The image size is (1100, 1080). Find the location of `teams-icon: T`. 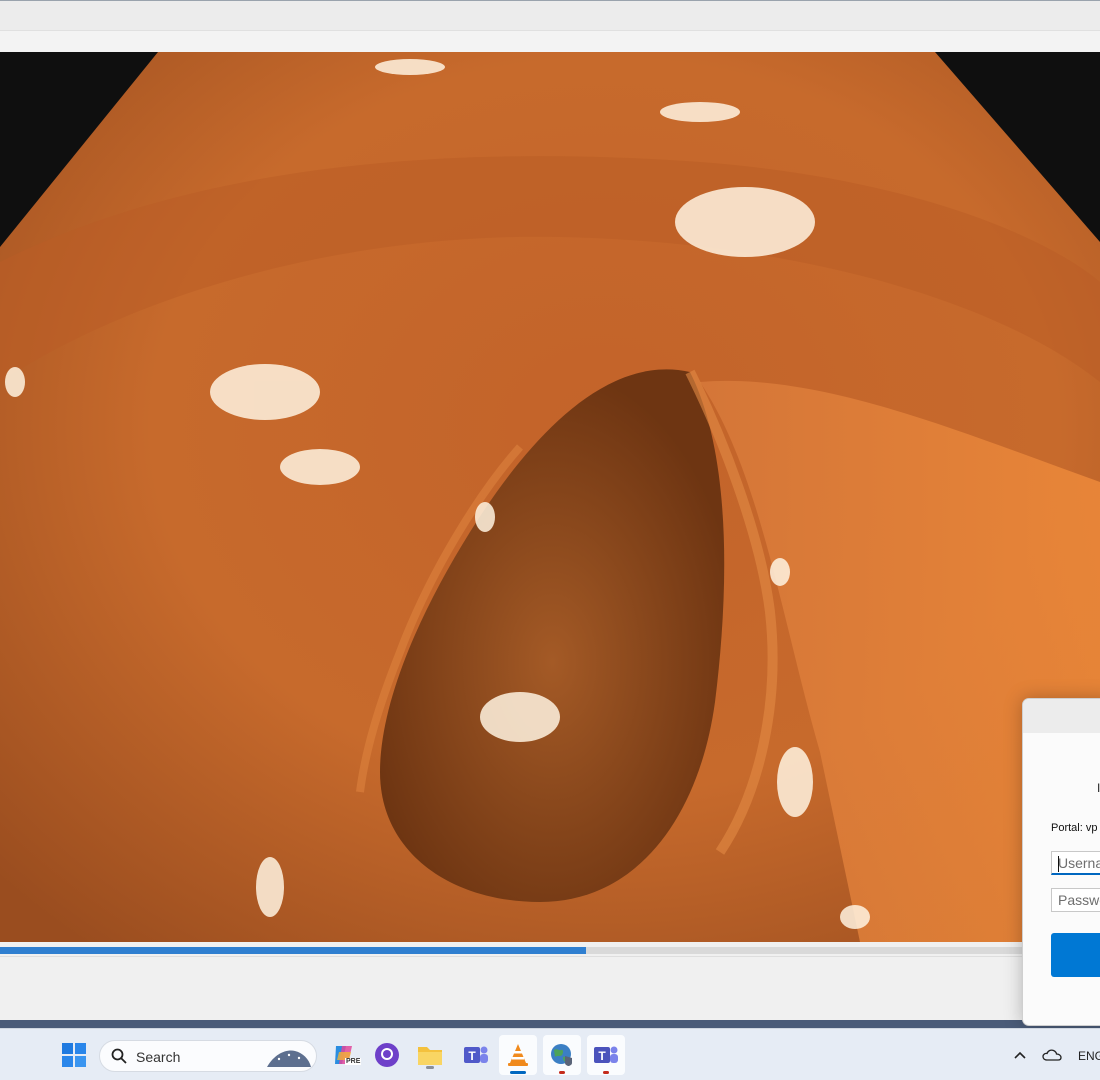

teams-icon: T is located at coordinates (476, 1055).